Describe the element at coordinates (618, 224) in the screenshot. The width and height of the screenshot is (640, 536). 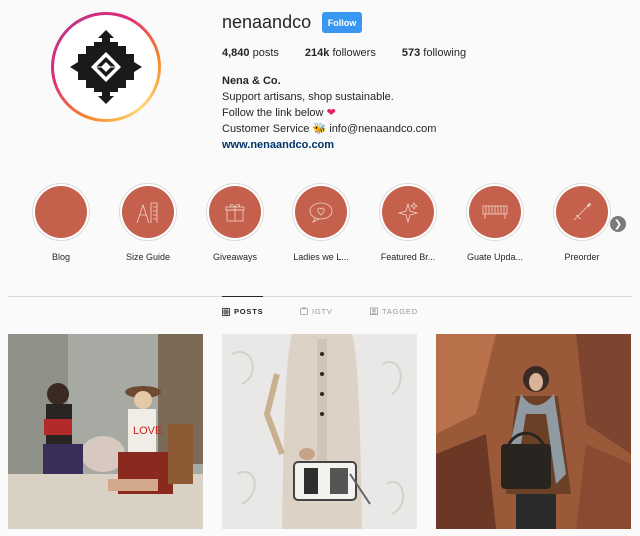
I see `chevron-right-icon: ❯` at that location.